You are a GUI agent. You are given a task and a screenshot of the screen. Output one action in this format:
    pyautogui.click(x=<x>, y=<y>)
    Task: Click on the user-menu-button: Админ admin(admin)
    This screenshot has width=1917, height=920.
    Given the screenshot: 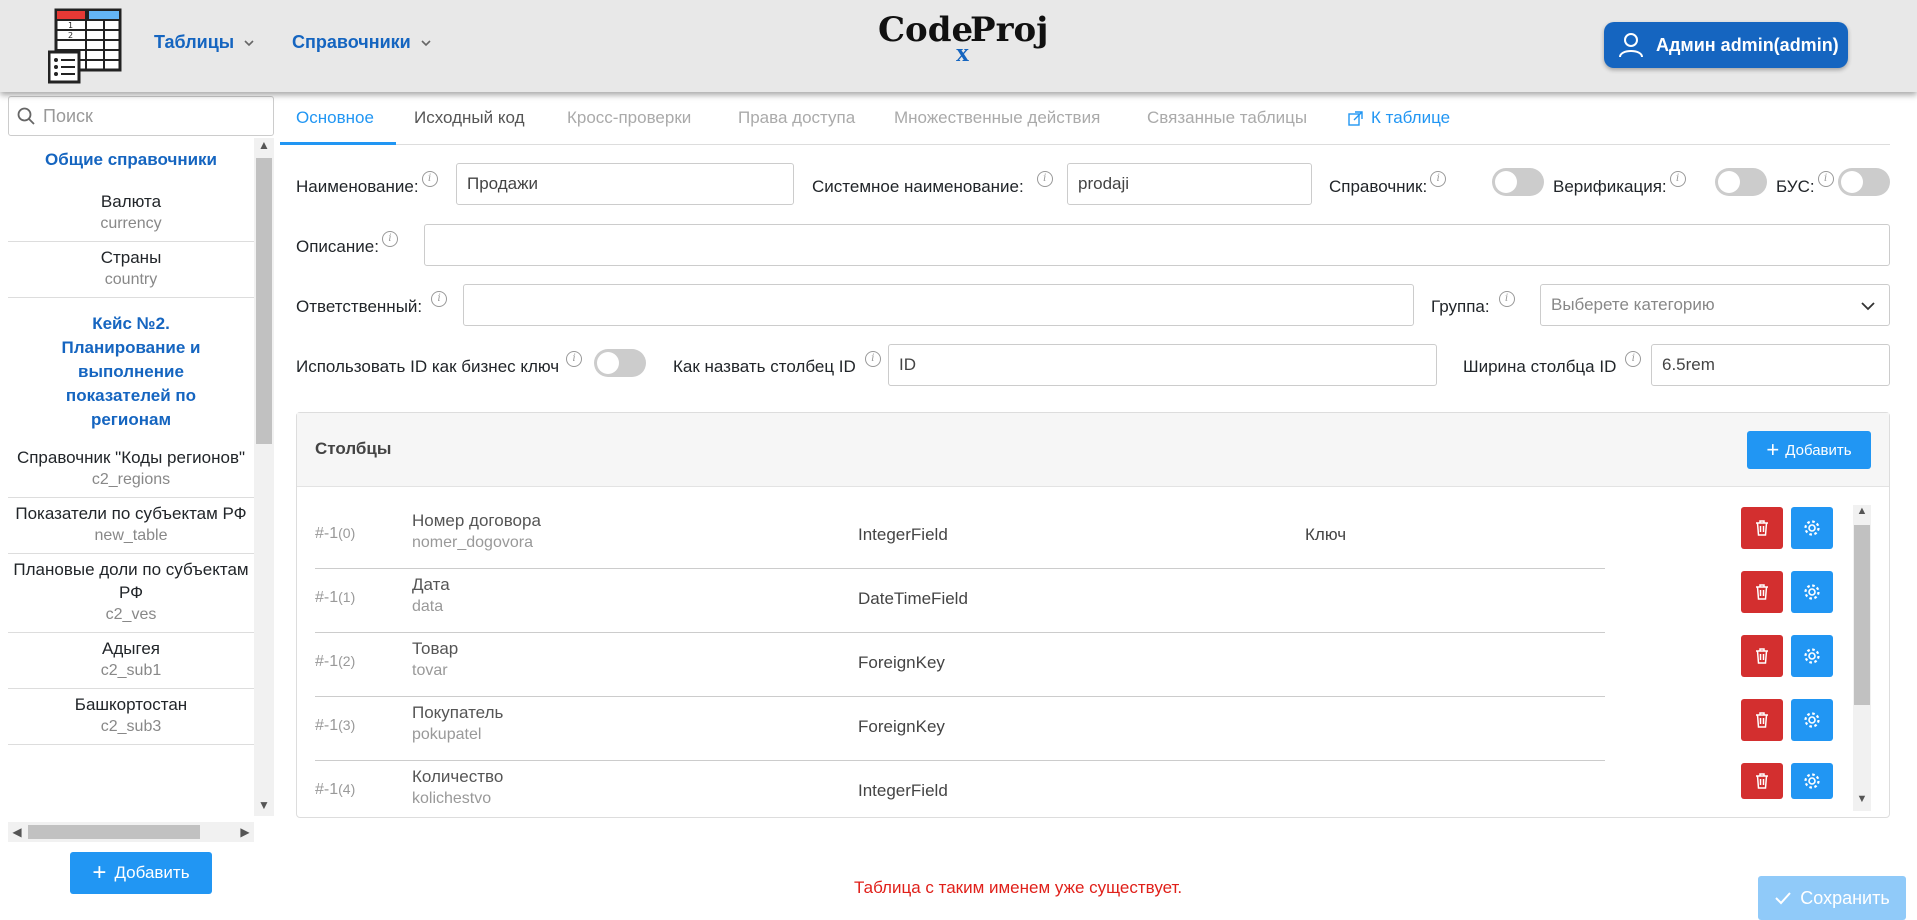 What is the action you would take?
    pyautogui.click(x=1726, y=45)
    